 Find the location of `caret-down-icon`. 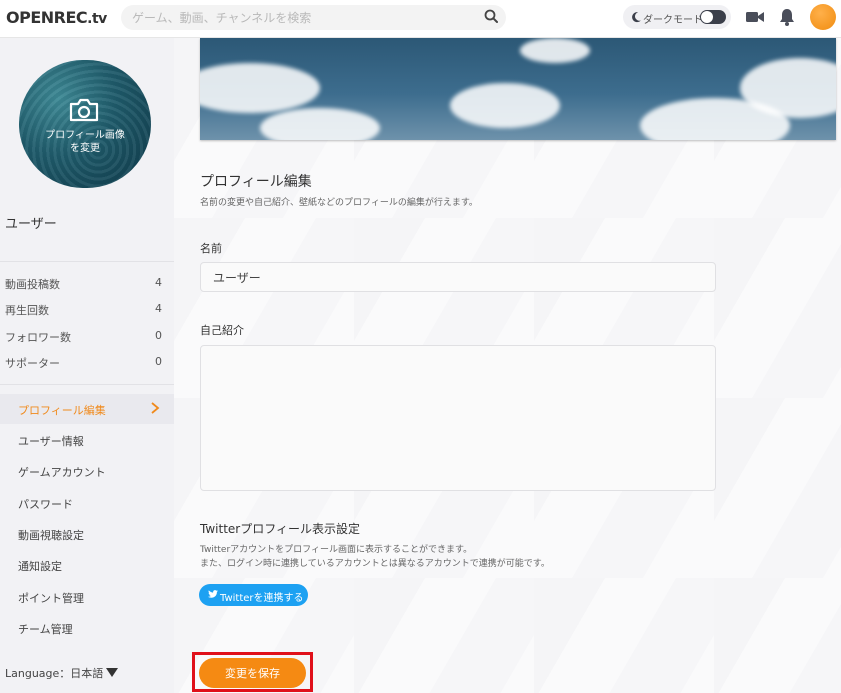

caret-down-icon is located at coordinates (112, 672).